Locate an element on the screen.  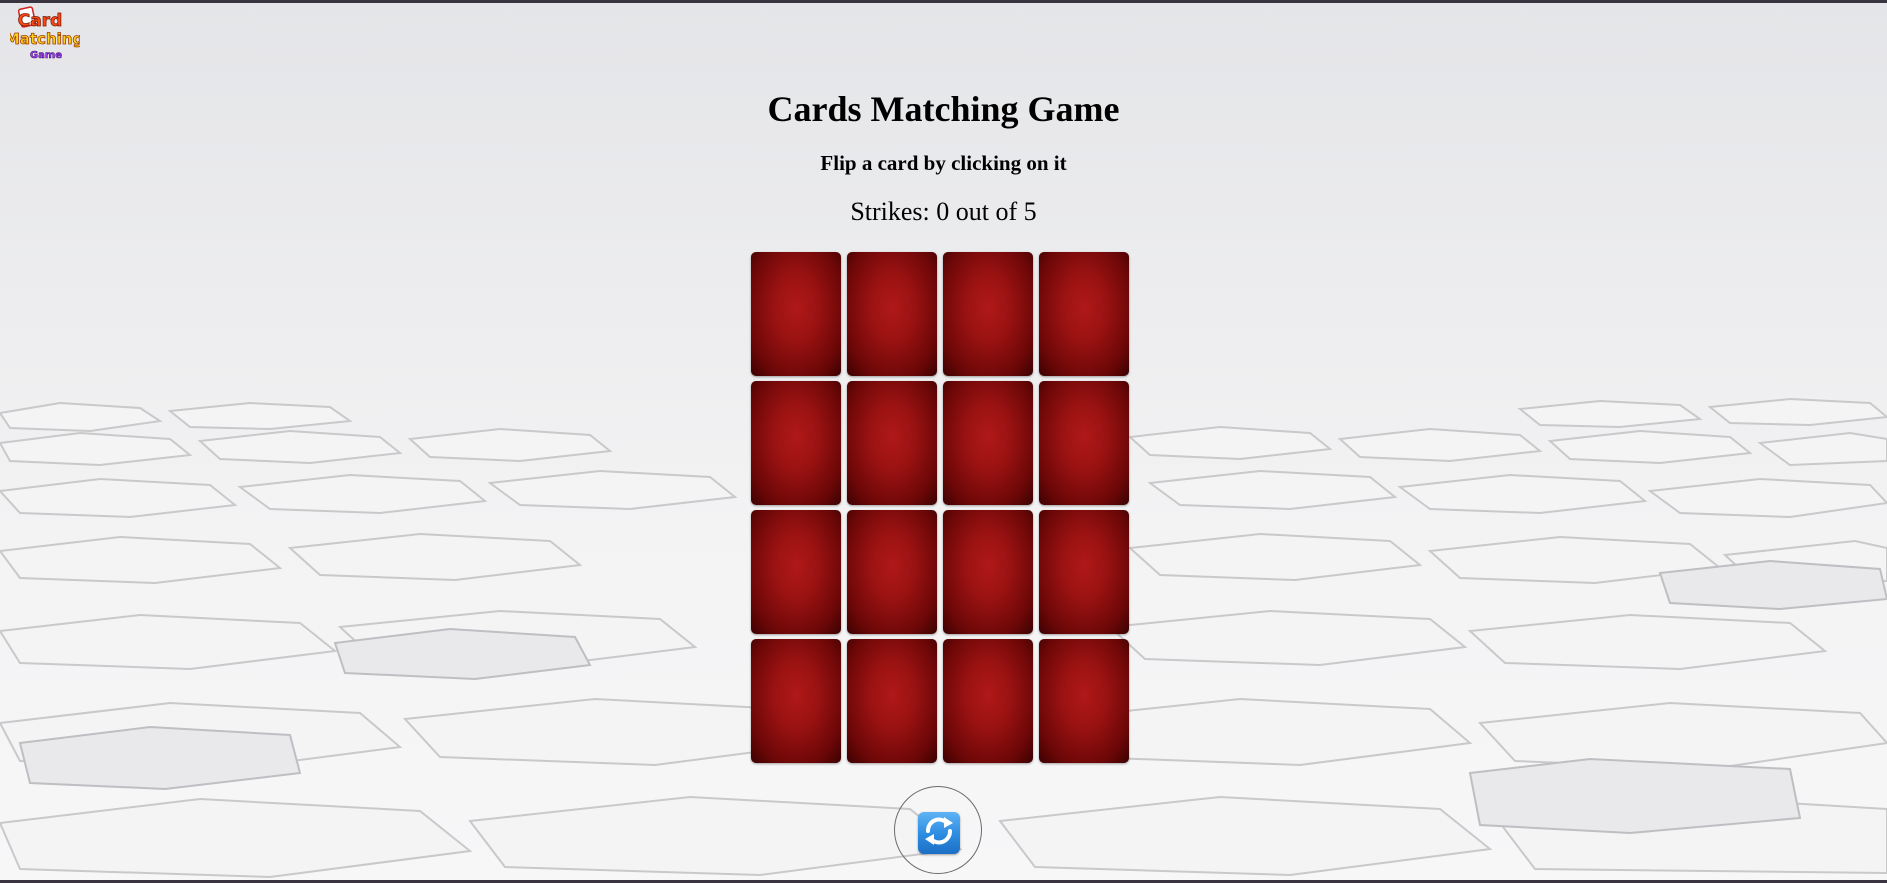
logo-text-card: Card is located at coordinates (40, 21).